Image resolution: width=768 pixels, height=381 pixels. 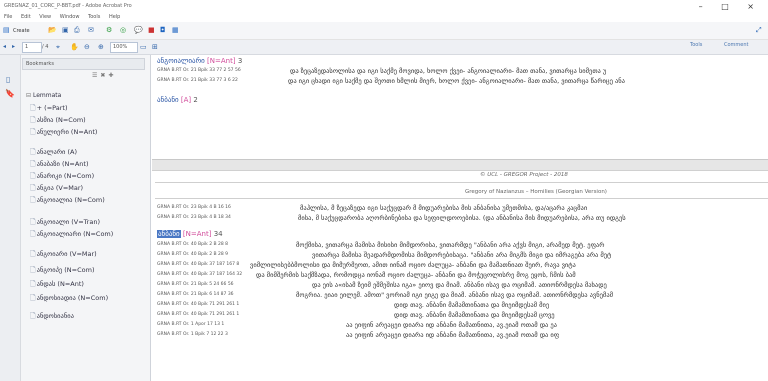 What do you see at coordinates (28, 95) in the screenshot?
I see `collapse-toggle-icon: ⊟` at bounding box center [28, 95].